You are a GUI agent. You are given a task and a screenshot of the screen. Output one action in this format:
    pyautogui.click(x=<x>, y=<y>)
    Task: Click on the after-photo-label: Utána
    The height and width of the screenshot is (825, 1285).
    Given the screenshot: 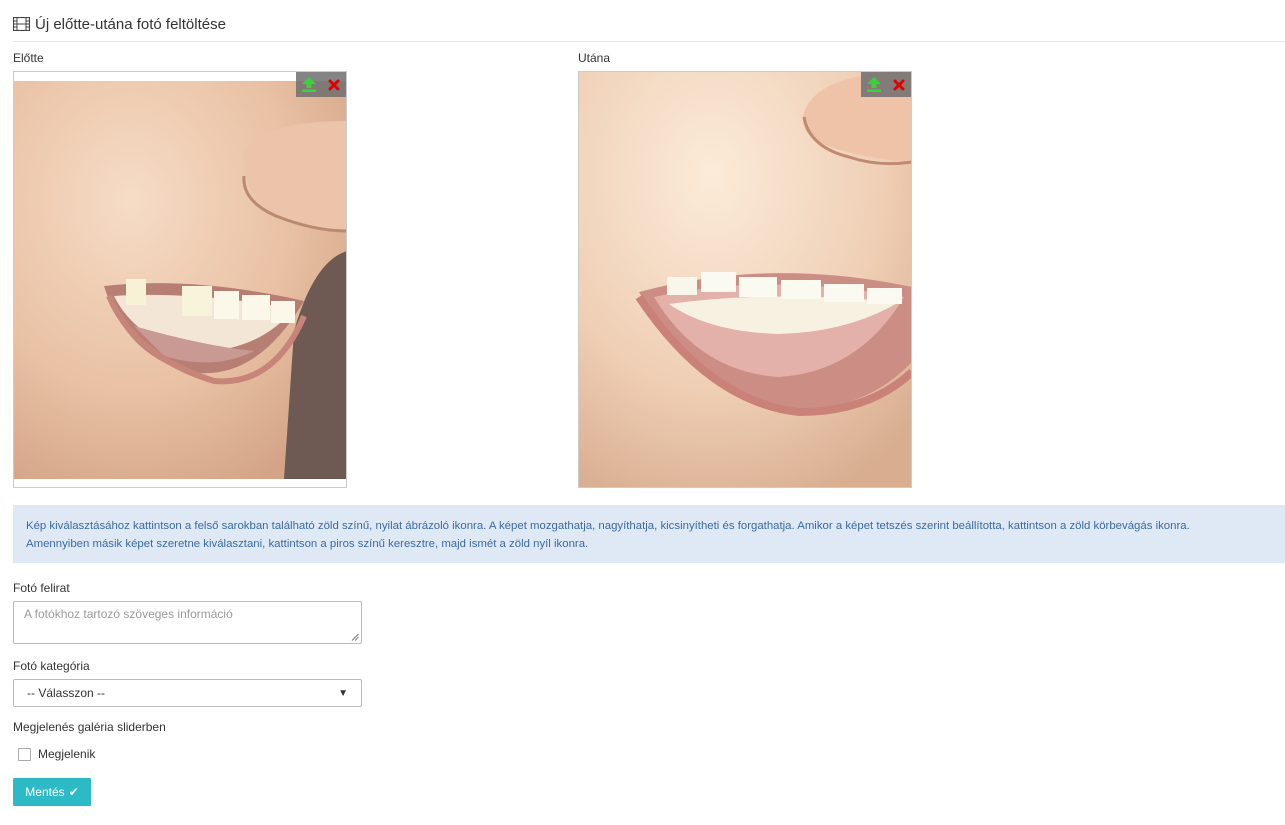 What is the action you would take?
    pyautogui.click(x=594, y=58)
    